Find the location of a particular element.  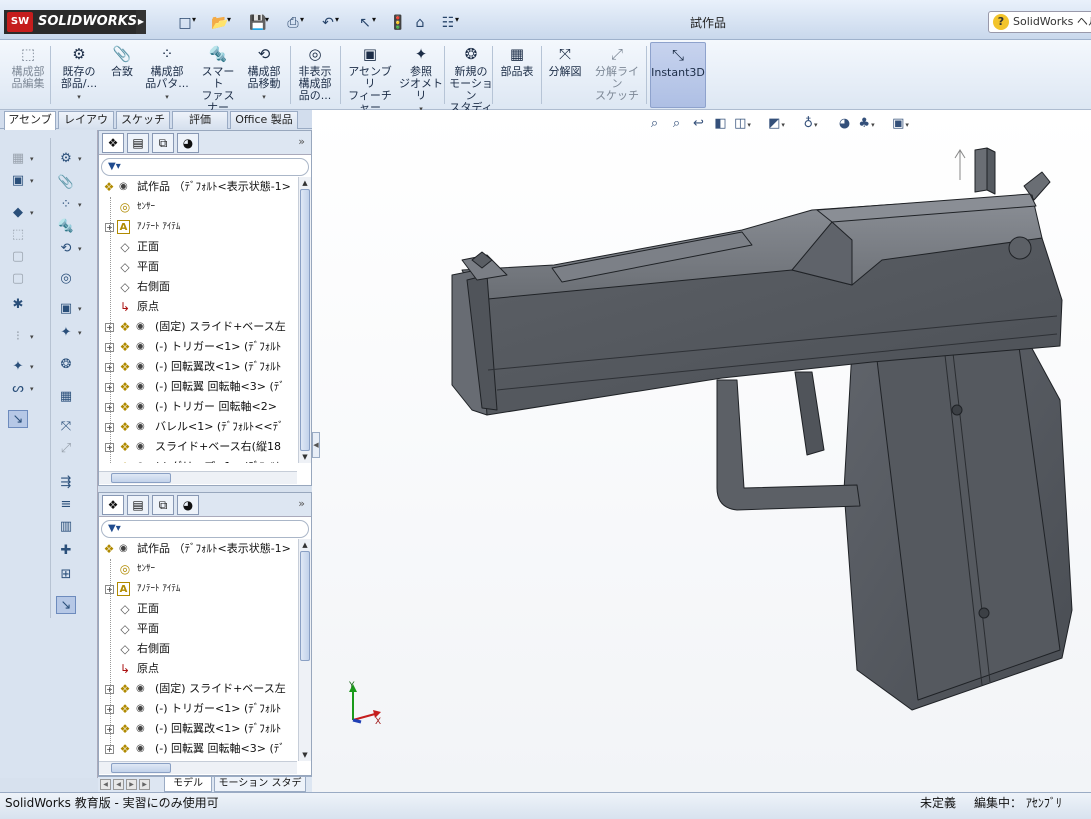

insert-part-icon: ⬚ is located at coordinates (18, 235).